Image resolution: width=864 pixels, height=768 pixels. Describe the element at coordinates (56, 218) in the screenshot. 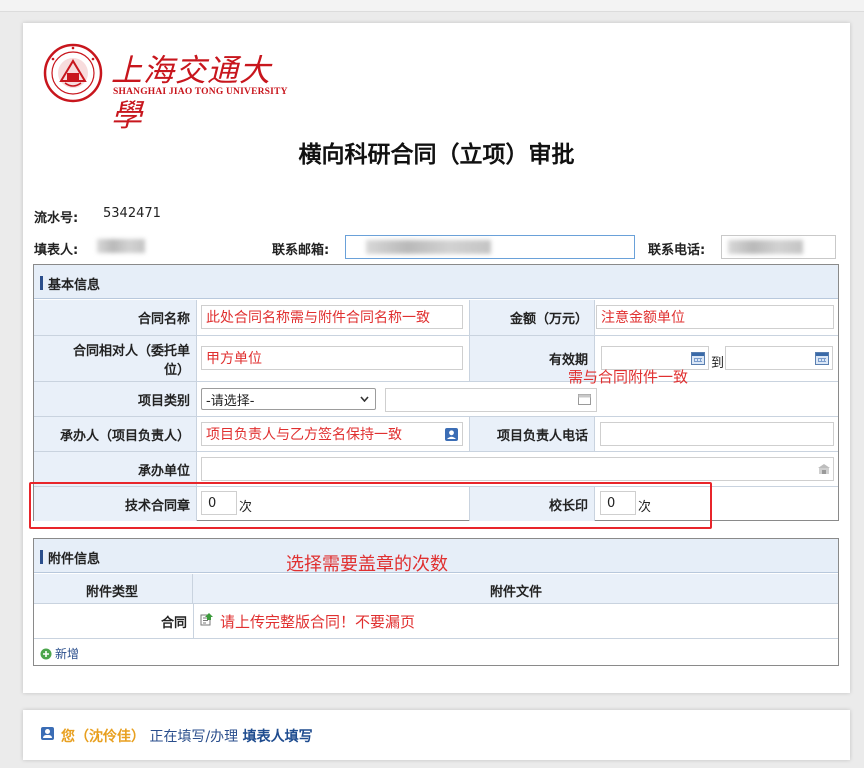

I see `serial-label: 流水号:` at that location.